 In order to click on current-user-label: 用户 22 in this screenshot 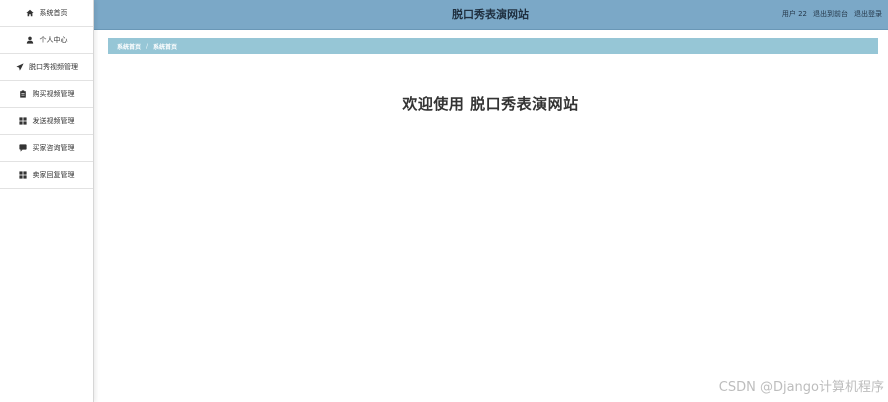, I will do `click(794, 14)`.